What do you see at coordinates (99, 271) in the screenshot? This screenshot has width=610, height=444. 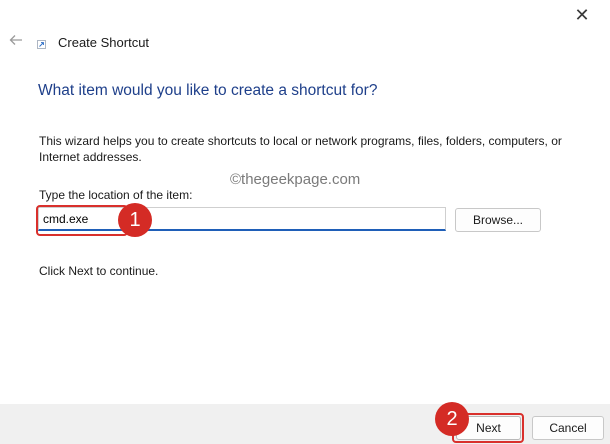 I see `continue-instructions: Click Next to continue.` at bounding box center [99, 271].